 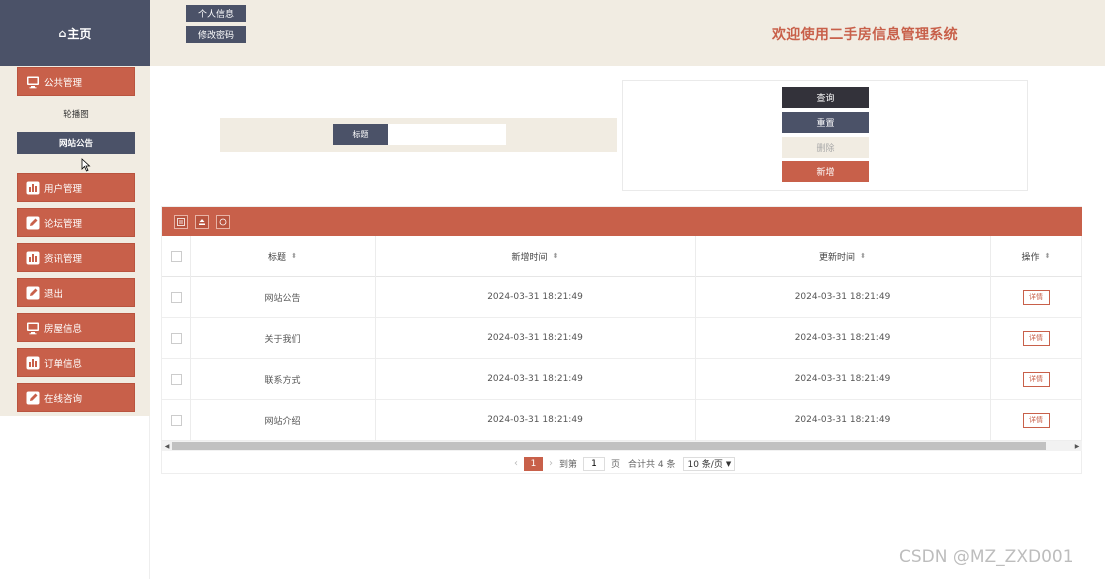 I want to click on sidebar-subitem-carousel: 轮播图, so click(x=76, y=114).